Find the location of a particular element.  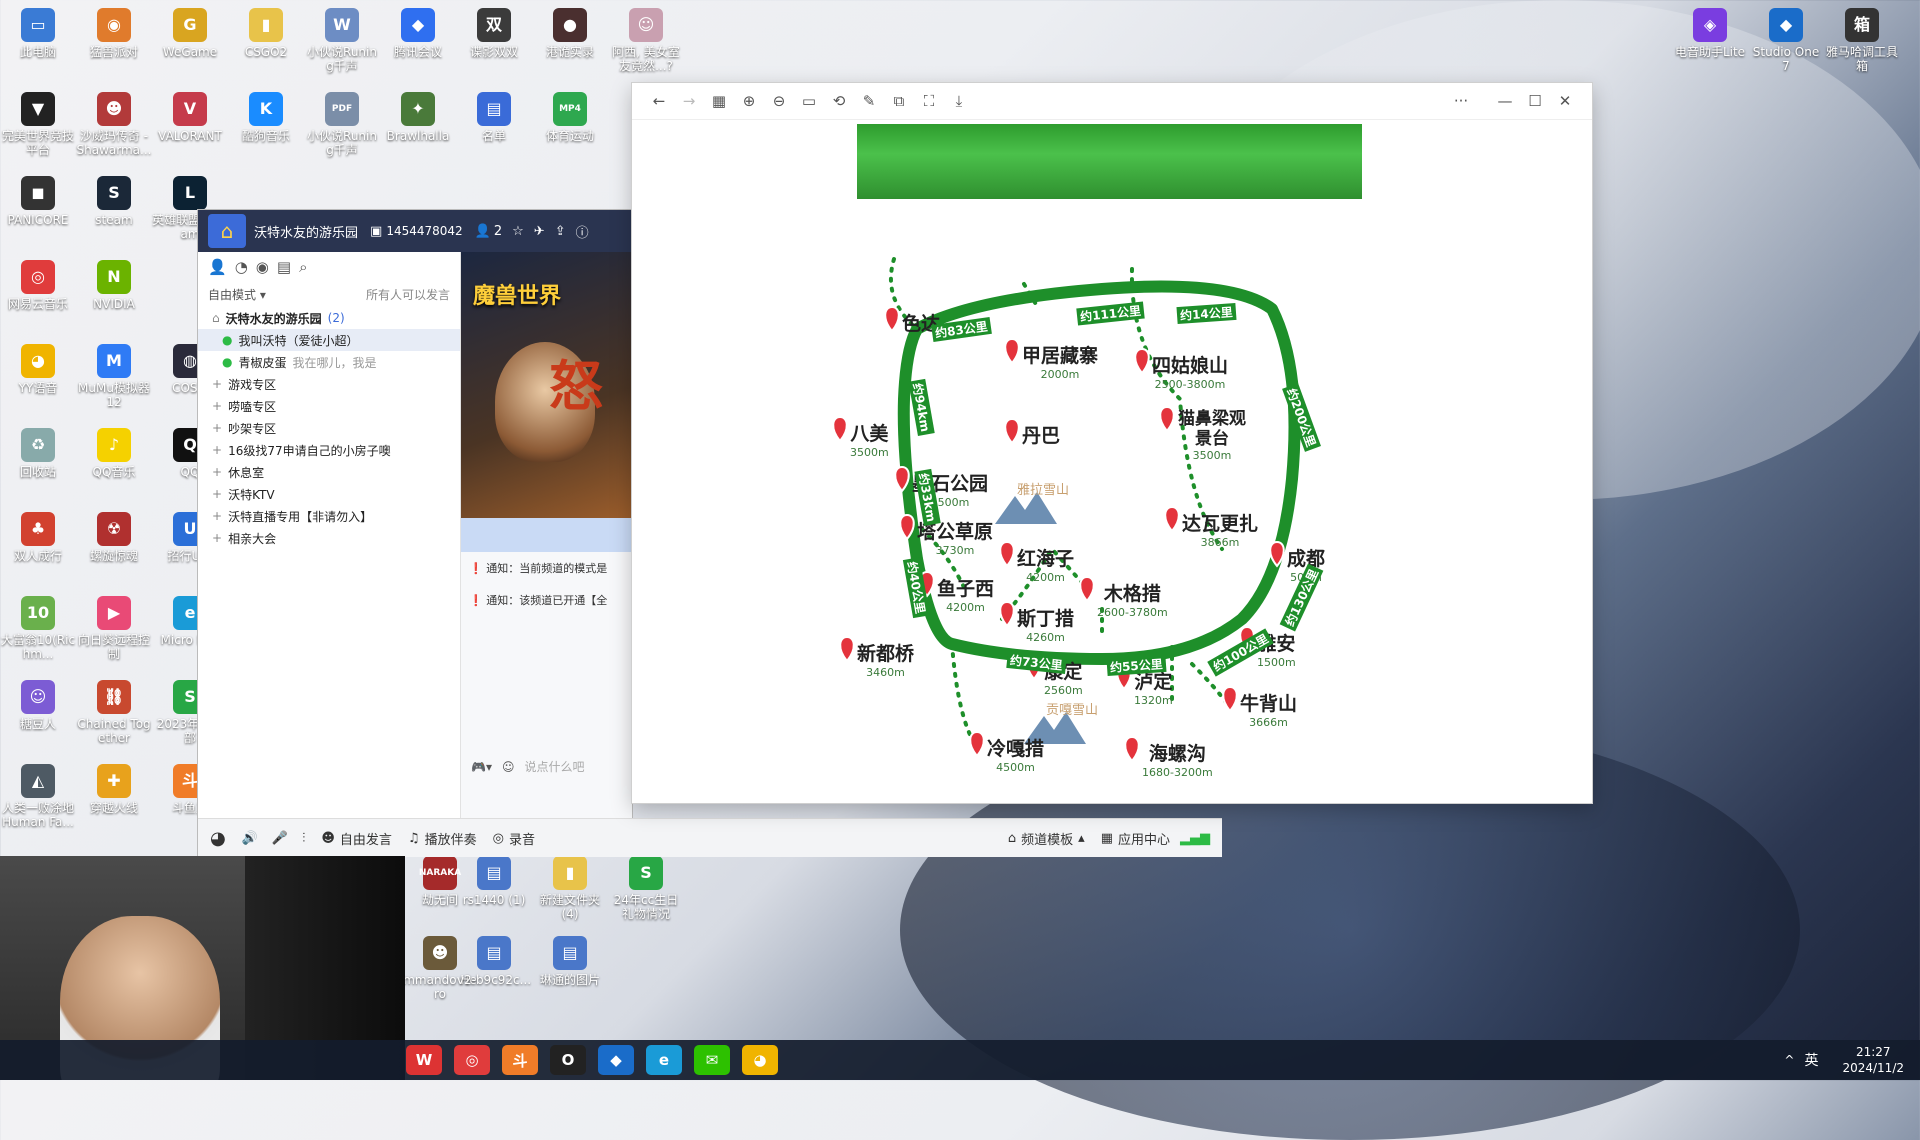

desktop-icon: S 24年cc生日礼物情况 is located at coordinates (646, 894).